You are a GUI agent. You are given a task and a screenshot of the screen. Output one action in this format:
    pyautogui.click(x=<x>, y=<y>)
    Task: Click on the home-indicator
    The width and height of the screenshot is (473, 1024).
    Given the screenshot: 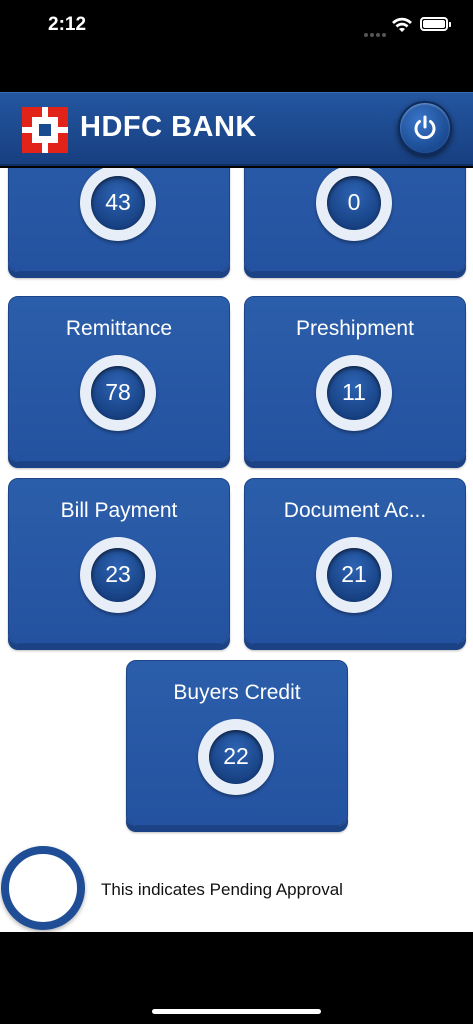 What is the action you would take?
    pyautogui.click(x=236, y=1011)
    